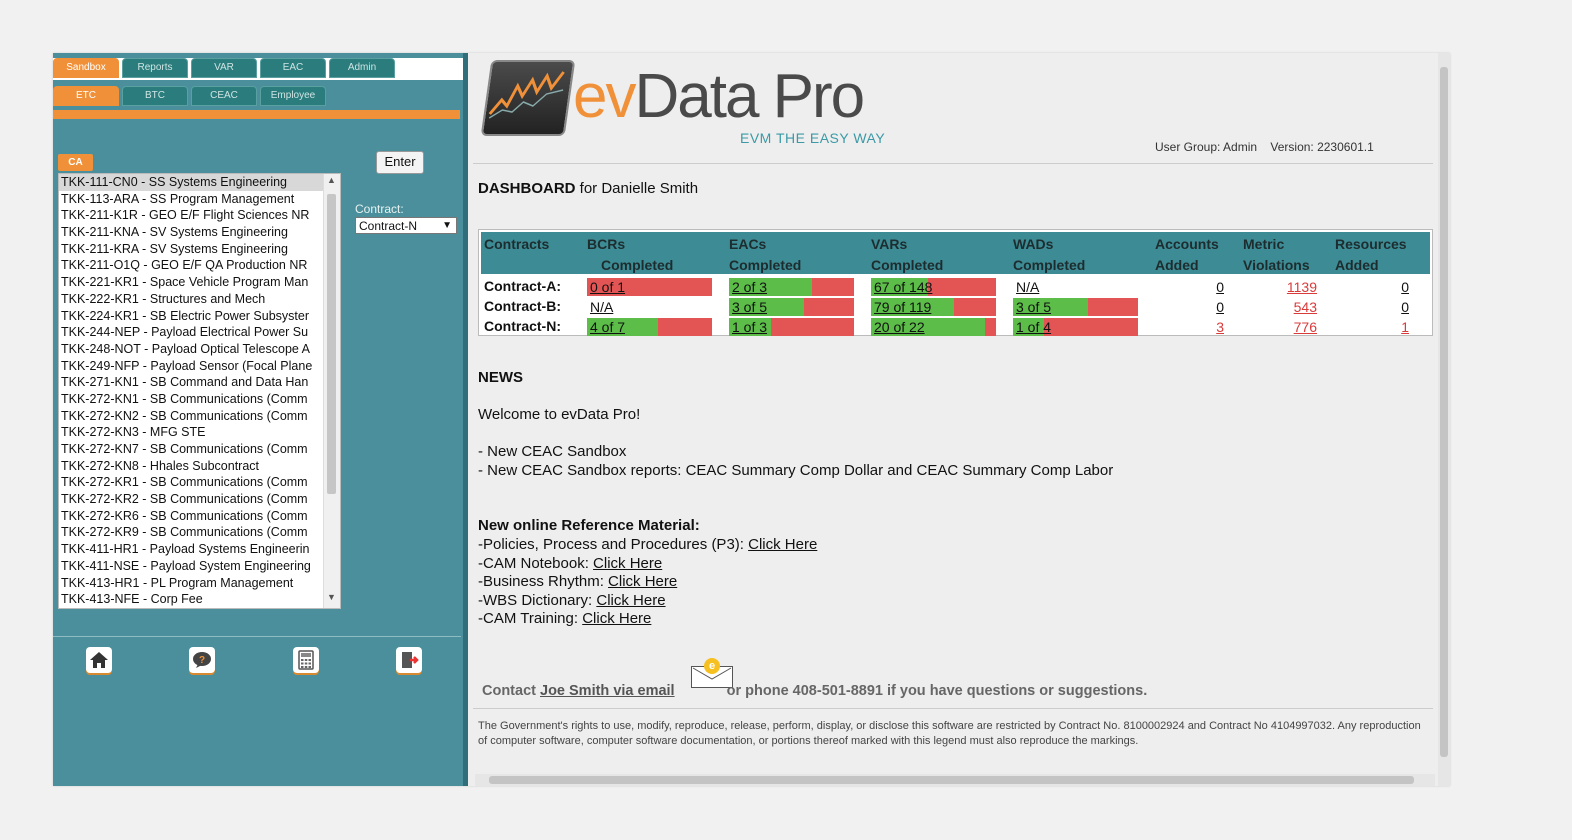  I want to click on ca-list-item: TKK-211-KNA - SV Systems Engineering, so click(191, 232).